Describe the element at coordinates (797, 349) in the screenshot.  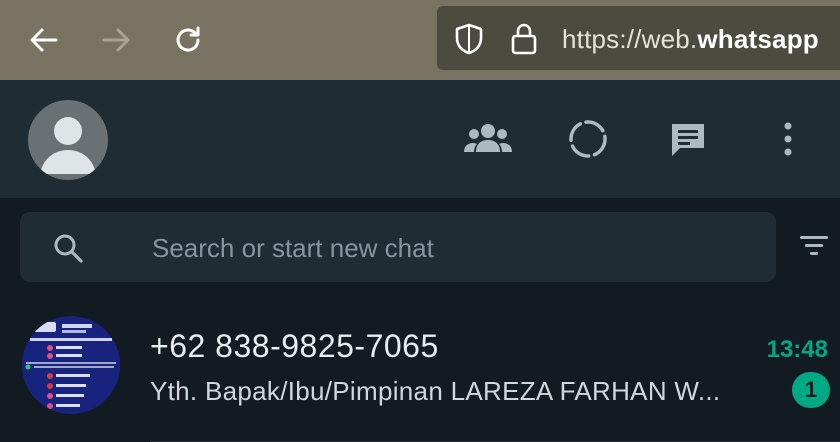
I see `chat-time: 13:48` at that location.